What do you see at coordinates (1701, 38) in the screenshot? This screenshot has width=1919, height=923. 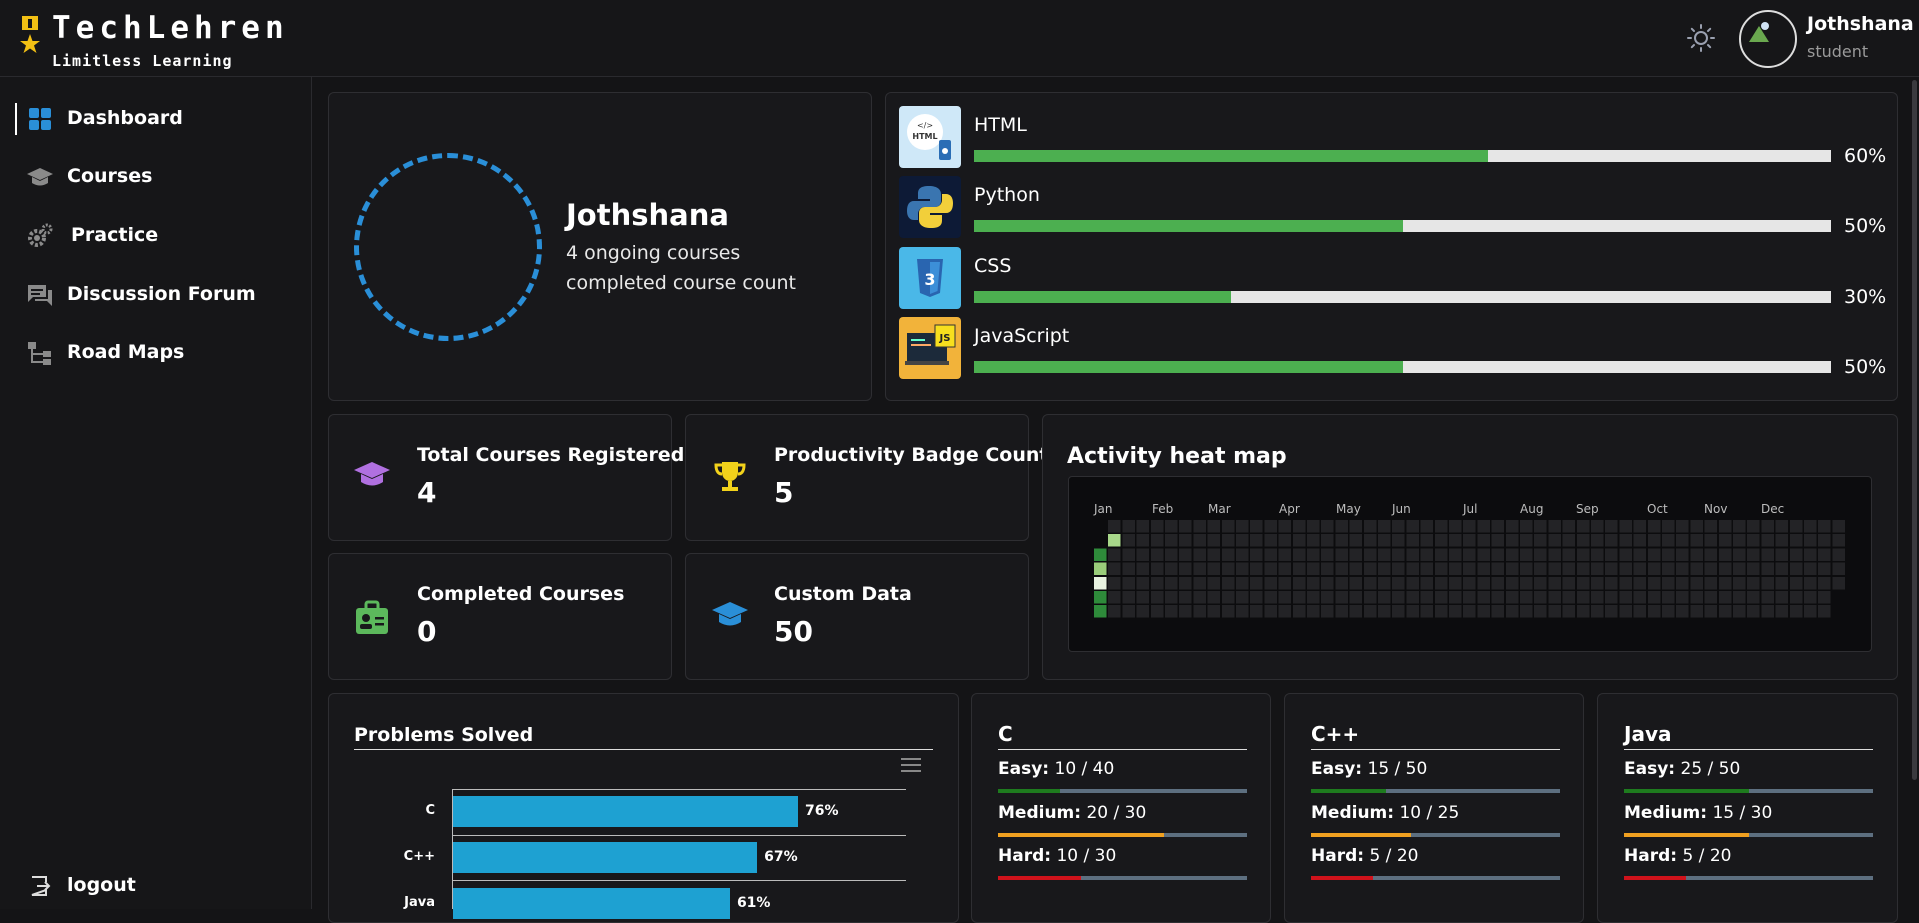 I see `theme-toggle-sun-icon` at bounding box center [1701, 38].